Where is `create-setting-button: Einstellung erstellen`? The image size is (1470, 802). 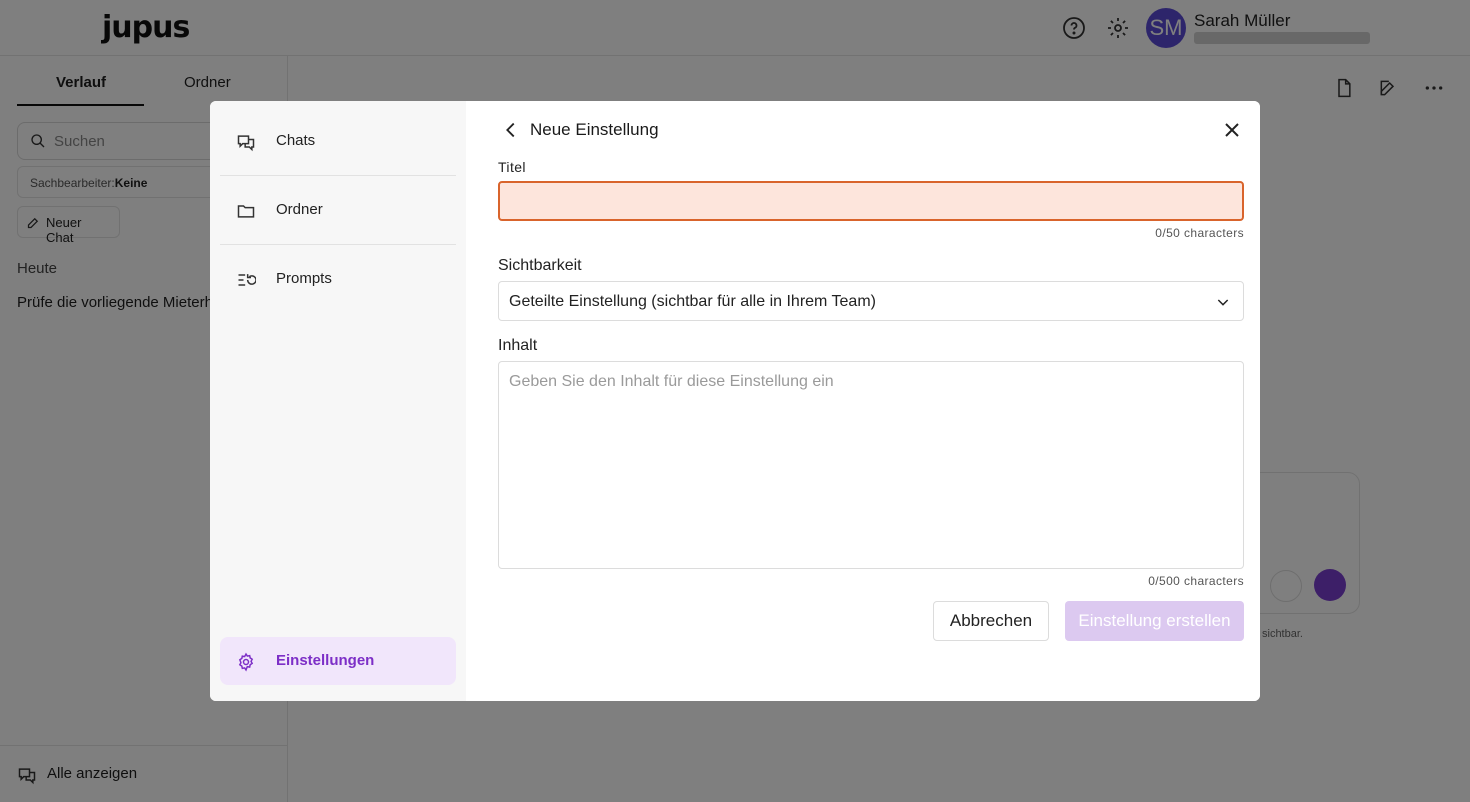
create-setting-button: Einstellung erstellen is located at coordinates (1154, 621).